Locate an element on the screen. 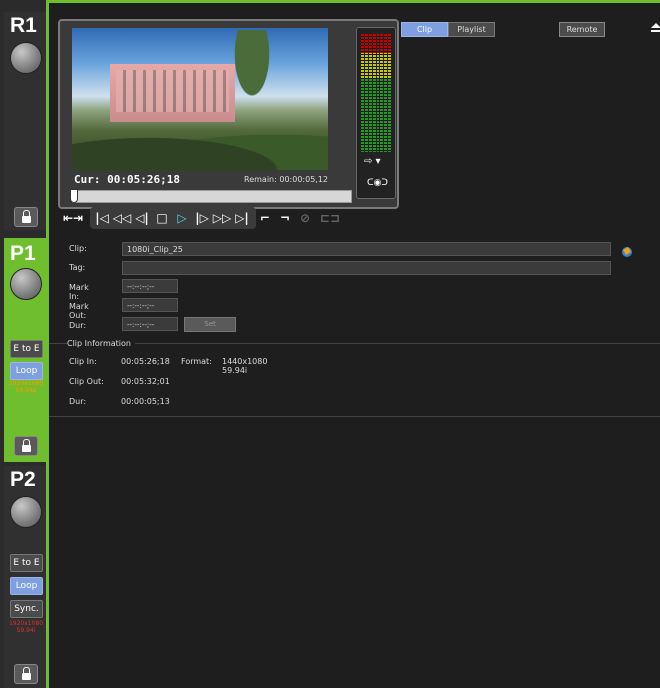 The width and height of the screenshot is (660, 688). channel-r1-label: R1 is located at coordinates (23, 25).